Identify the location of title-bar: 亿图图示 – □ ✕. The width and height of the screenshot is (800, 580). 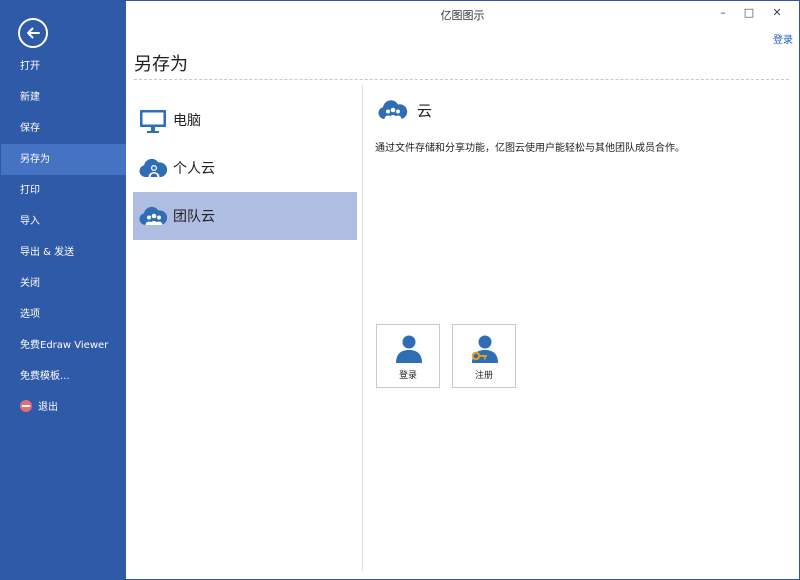
(462, 15).